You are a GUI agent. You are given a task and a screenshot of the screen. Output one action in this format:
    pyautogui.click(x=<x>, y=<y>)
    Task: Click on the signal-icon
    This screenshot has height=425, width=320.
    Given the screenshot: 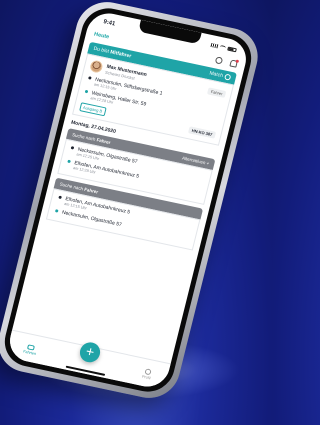 What is the action you would take?
    pyautogui.click(x=214, y=45)
    